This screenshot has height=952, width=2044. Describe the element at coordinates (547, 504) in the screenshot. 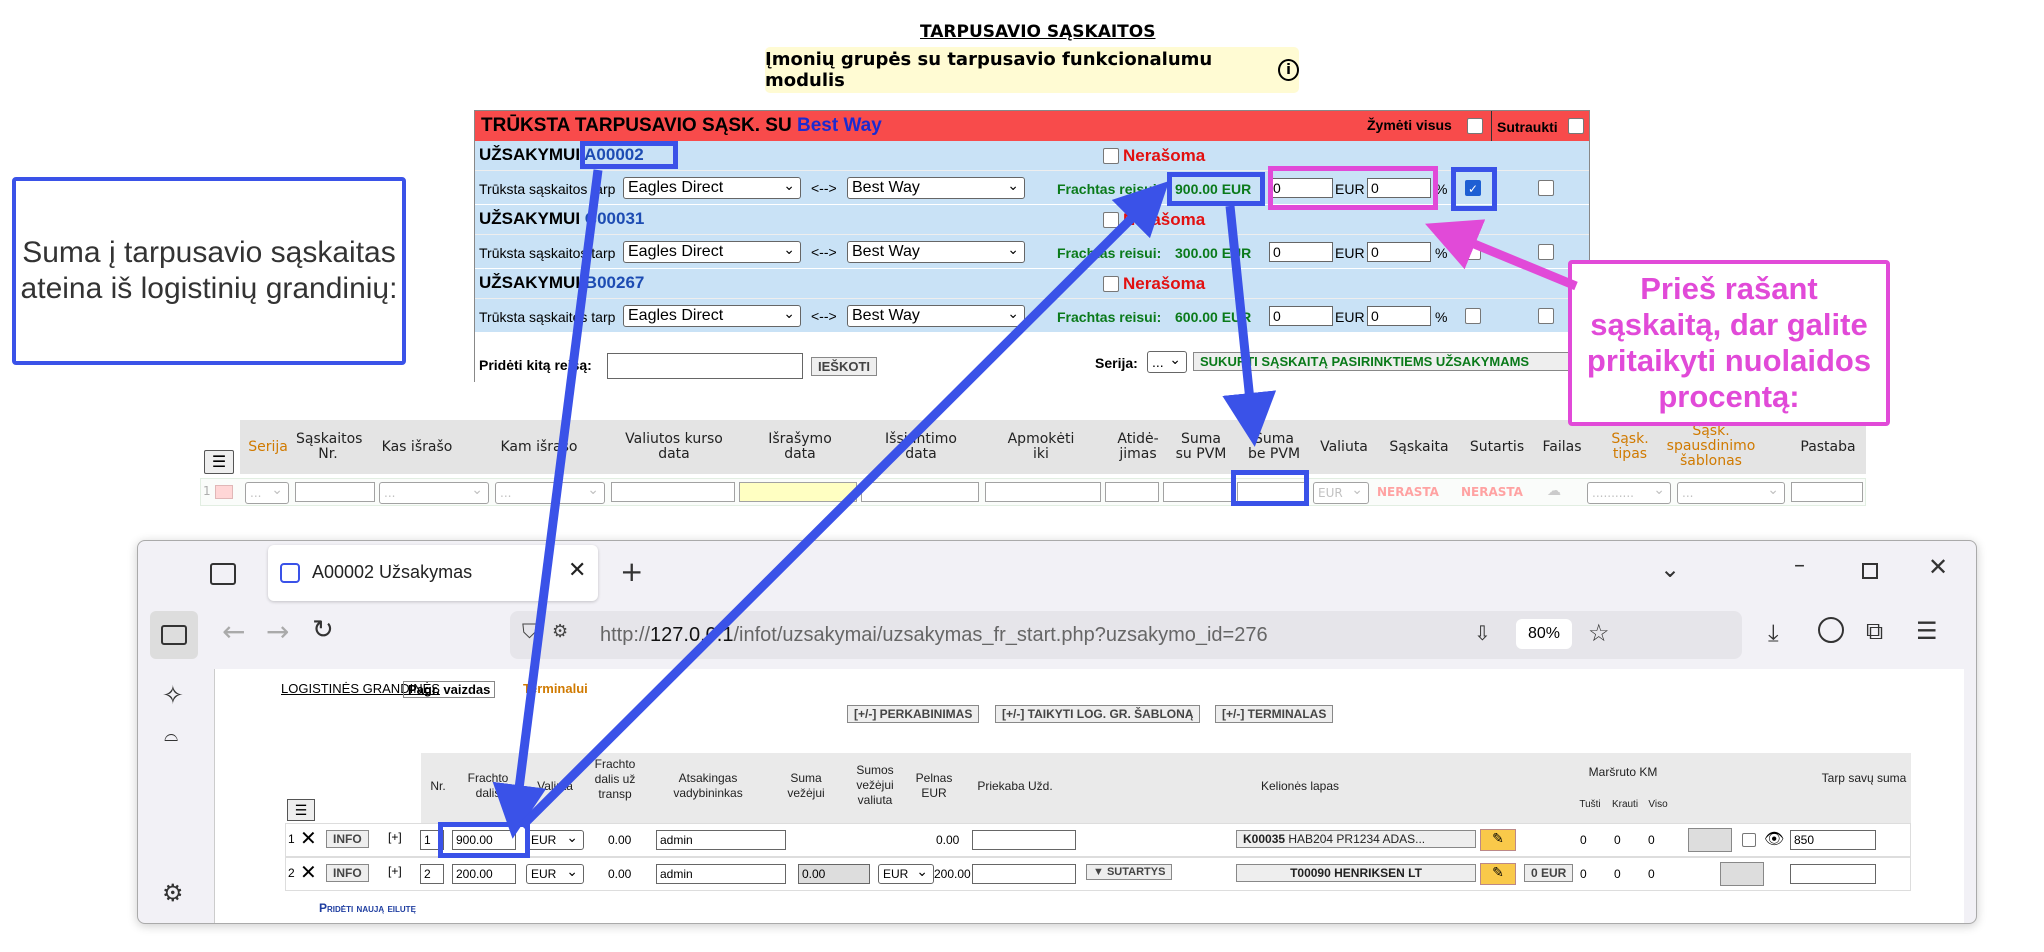

I see `arrow-order-to-chain` at that location.